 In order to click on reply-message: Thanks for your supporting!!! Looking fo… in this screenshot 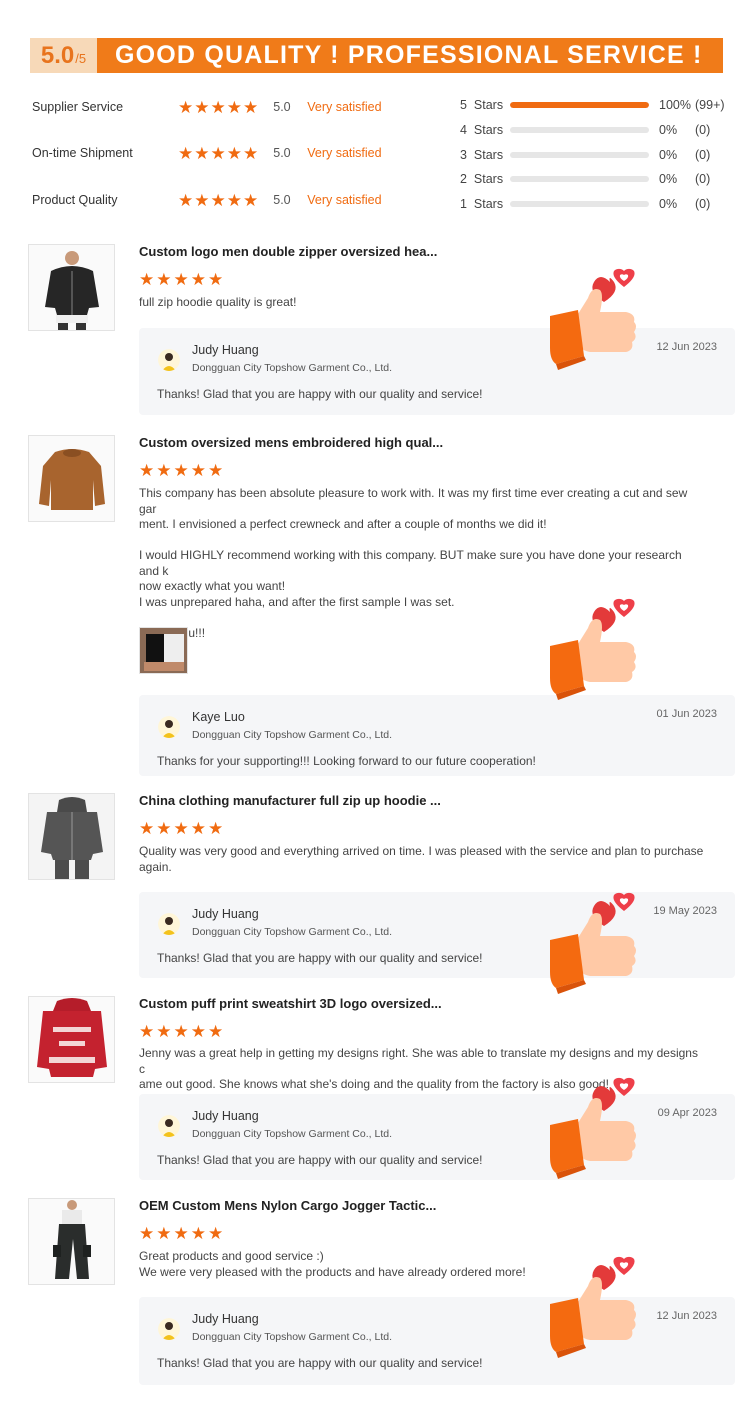, I will do `click(346, 761)`.